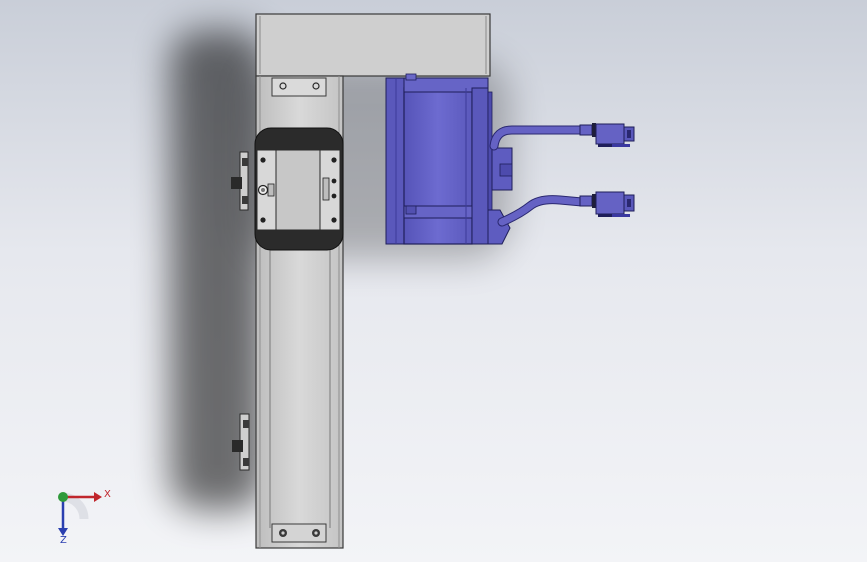  I want to click on y-axis-dot, so click(63, 497).